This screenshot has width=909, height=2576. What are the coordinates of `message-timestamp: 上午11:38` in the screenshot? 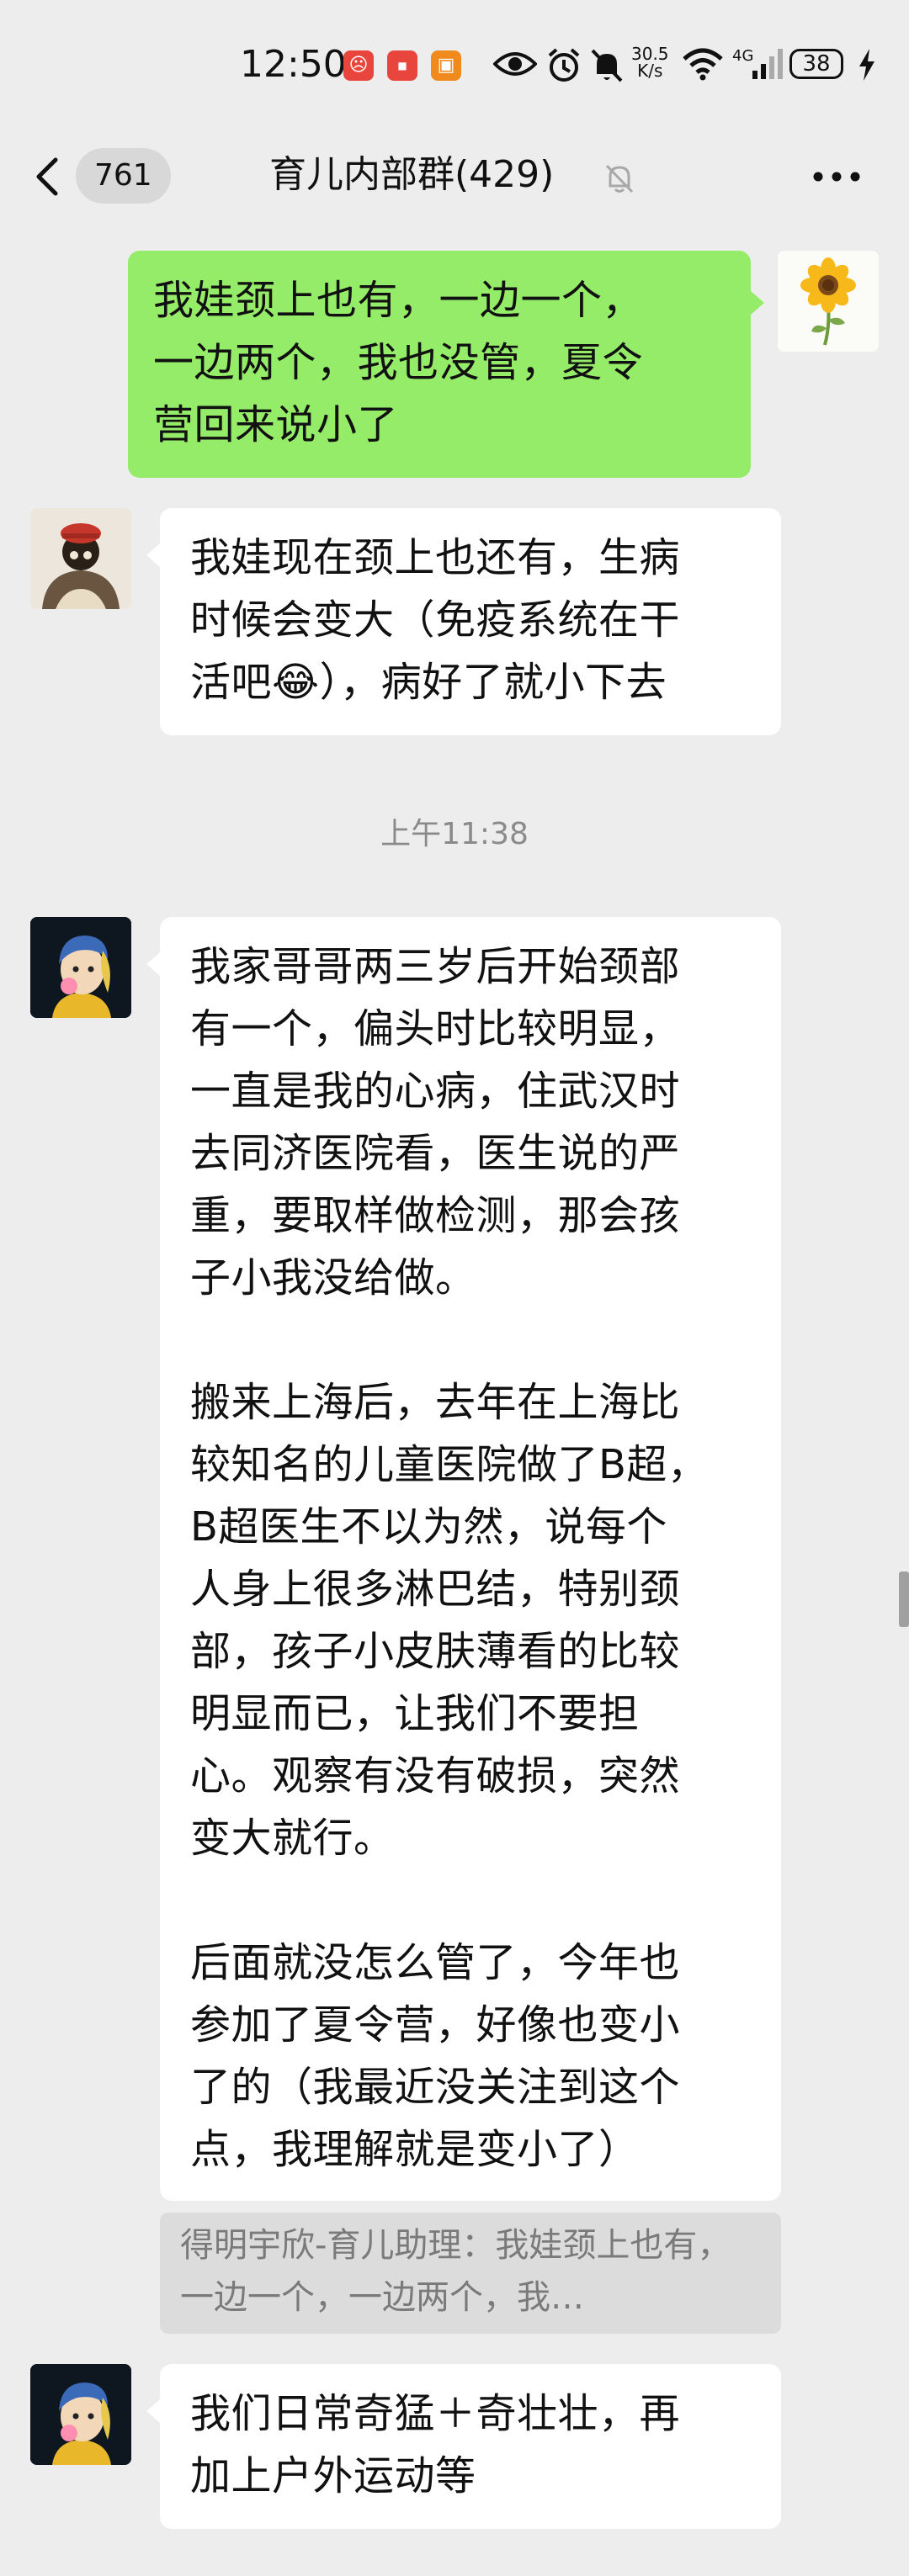 It's located at (454, 834).